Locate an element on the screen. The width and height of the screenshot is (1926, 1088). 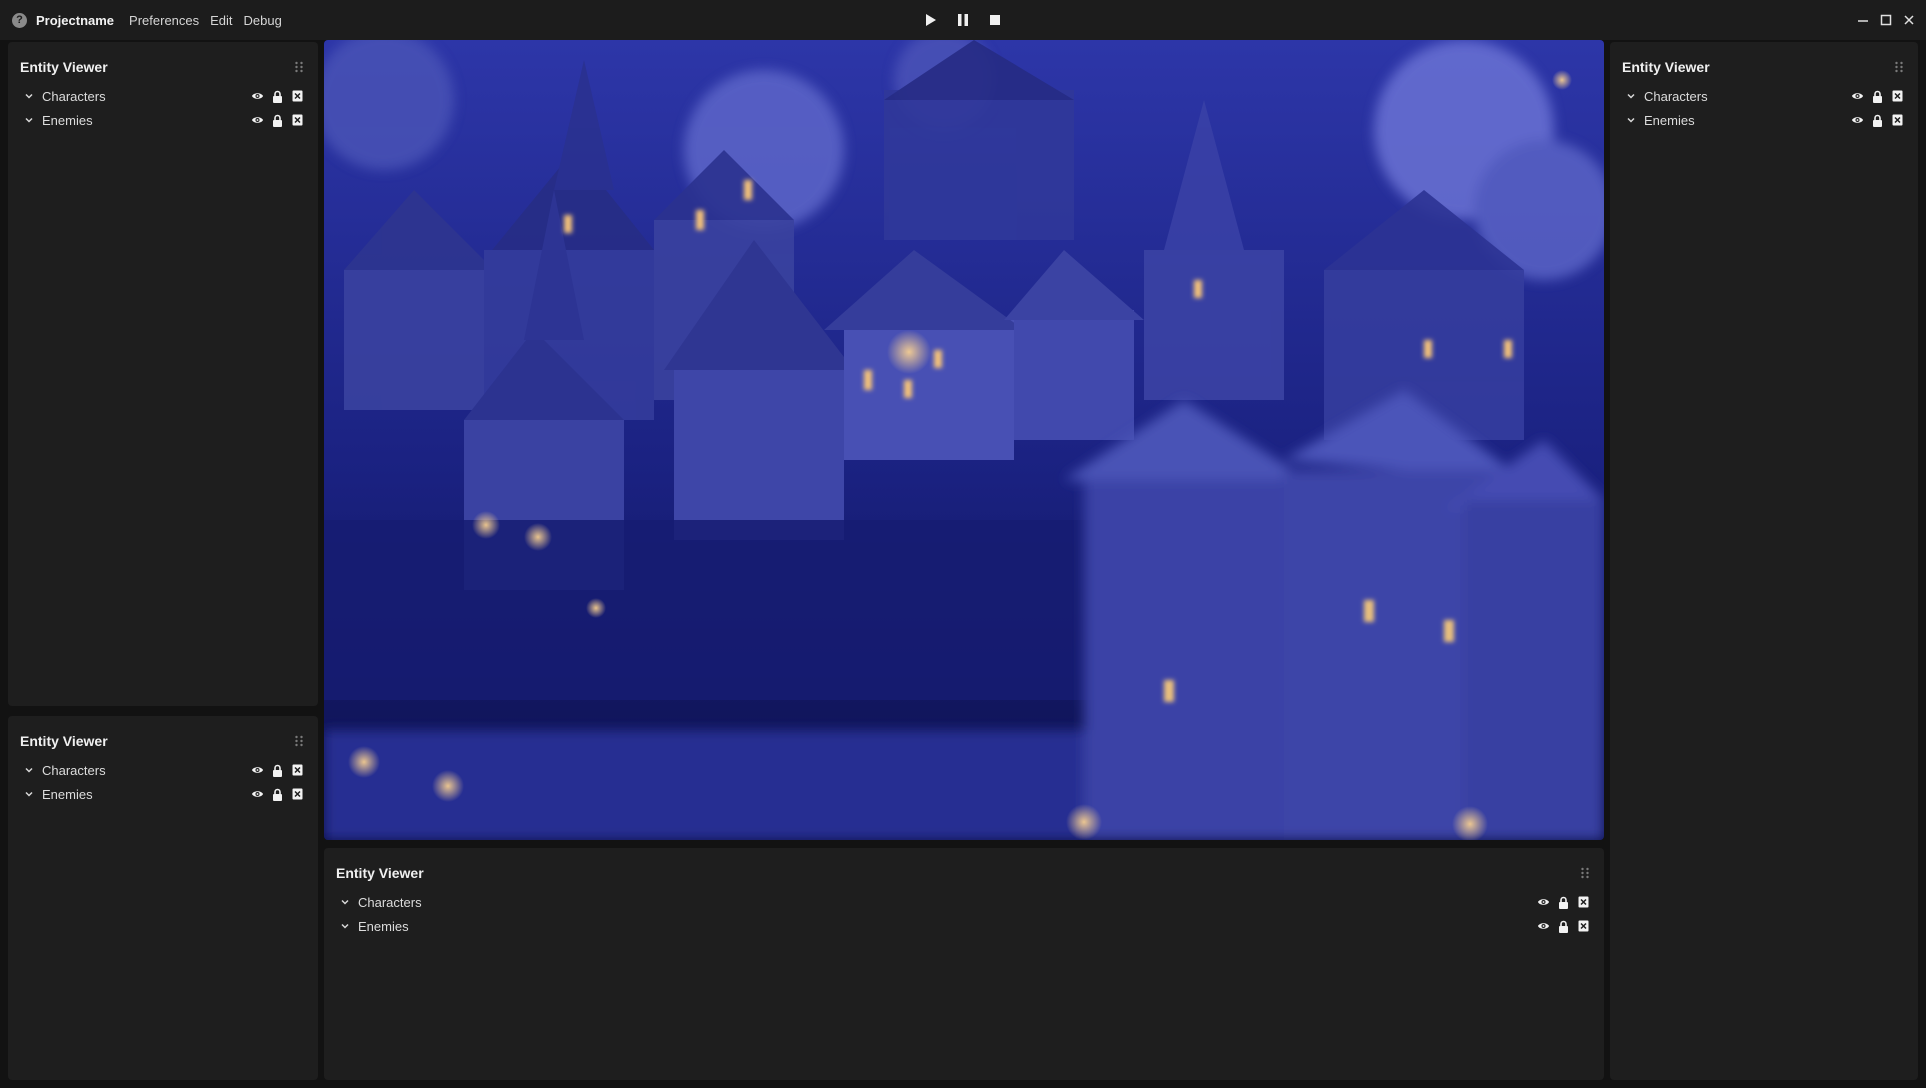
menu-edit: Edit is located at coordinates (221, 20).